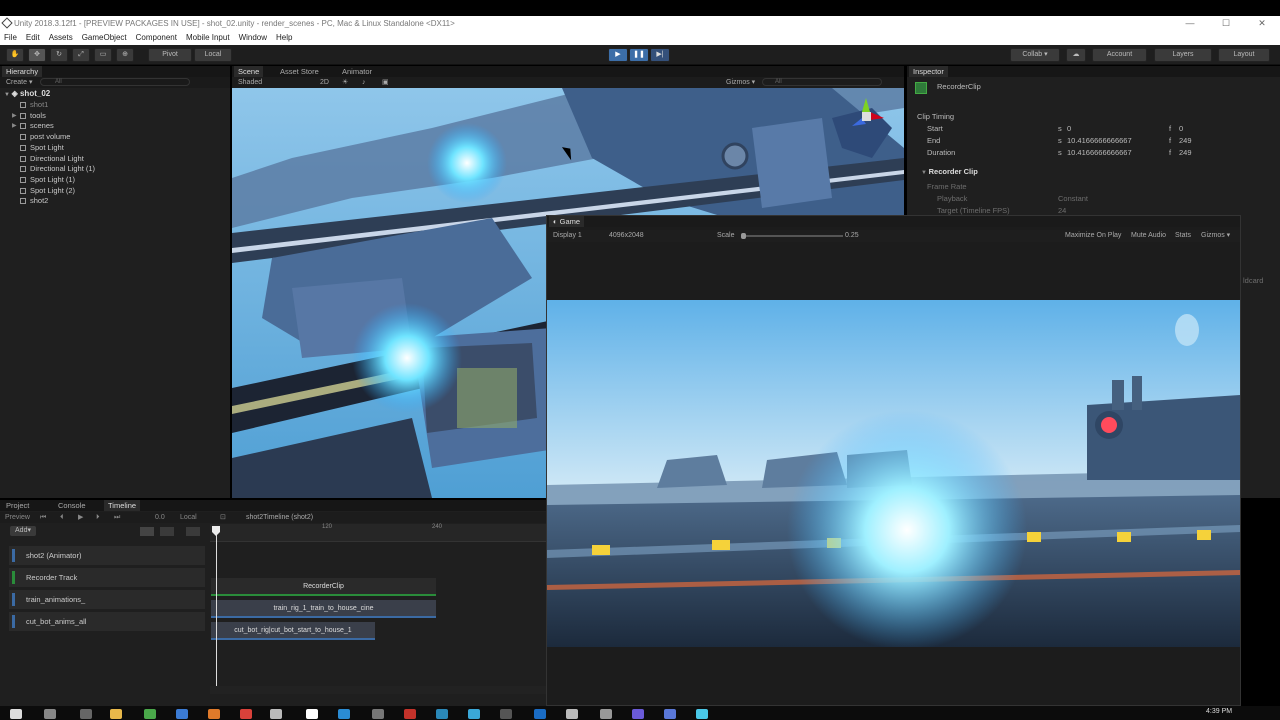  Describe the element at coordinates (15, 55) in the screenshot. I see `hand-tool-icon: ✋` at that location.